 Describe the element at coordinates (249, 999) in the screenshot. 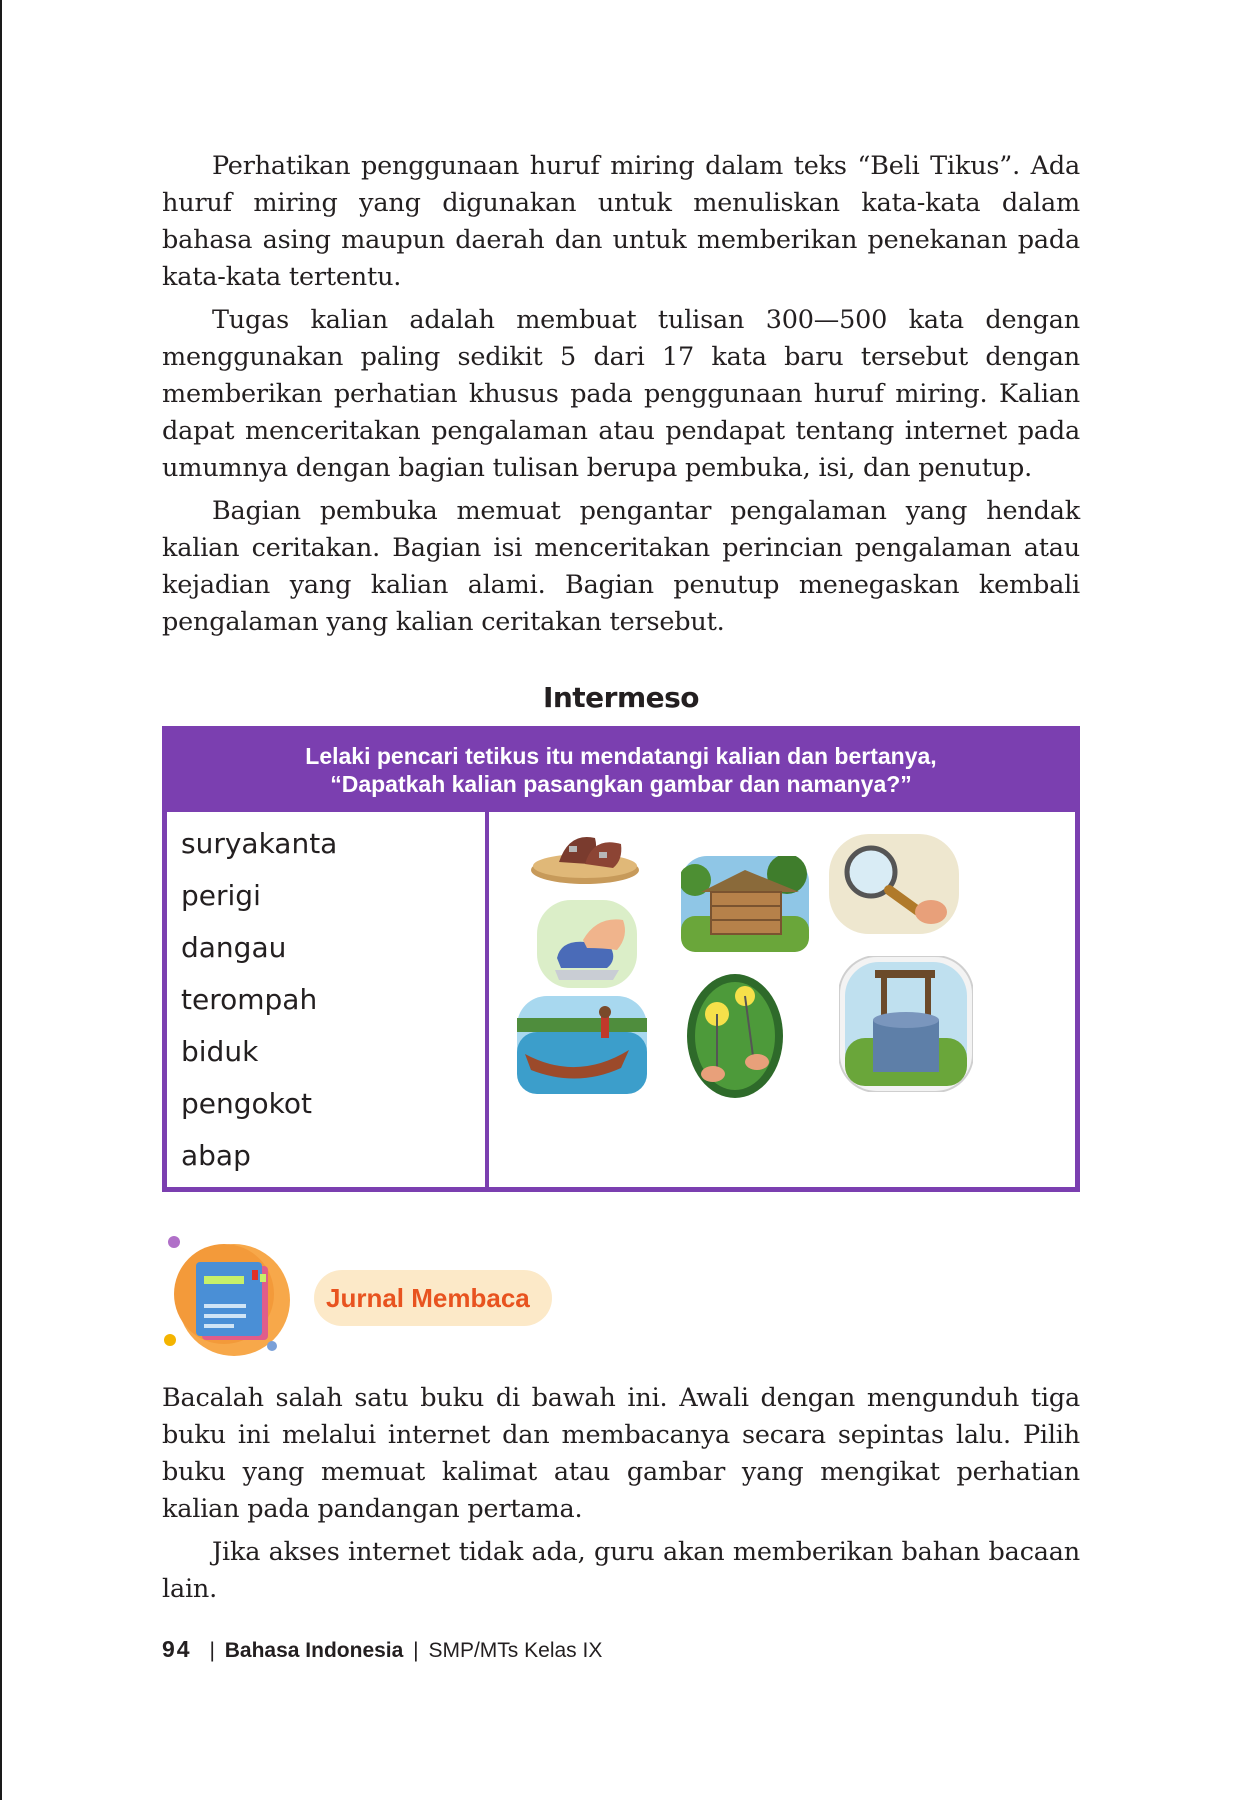

I see `word-item: terompah` at that location.